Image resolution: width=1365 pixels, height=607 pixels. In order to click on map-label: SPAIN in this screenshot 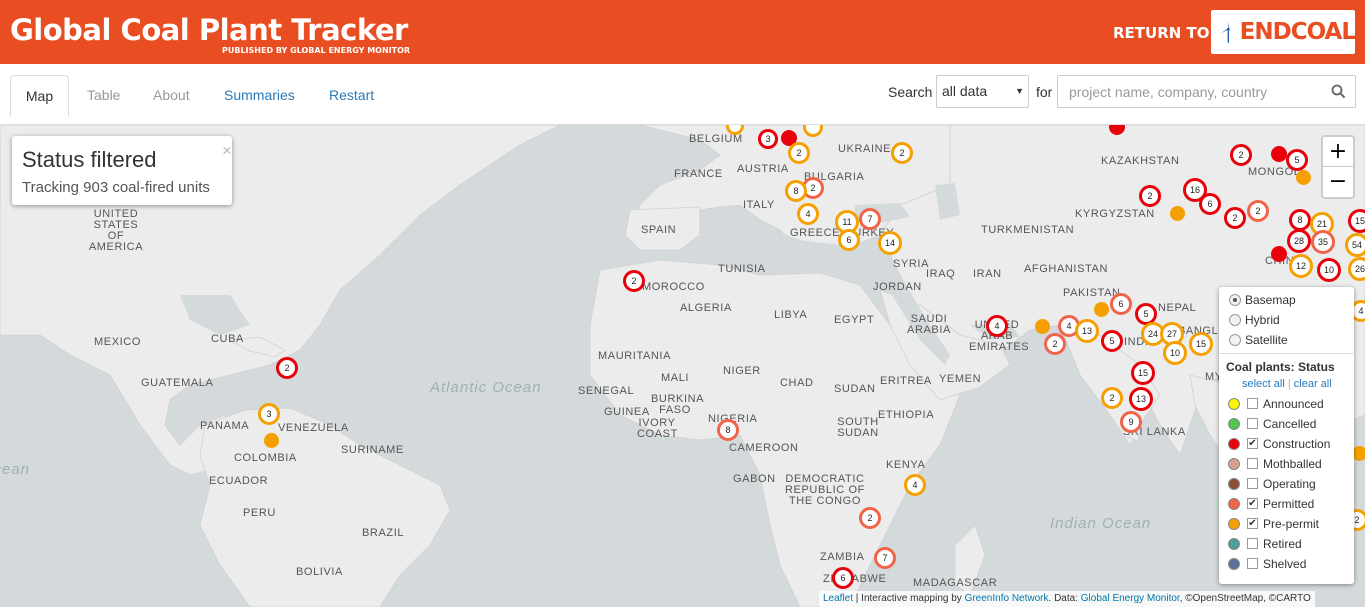, I will do `click(659, 230)`.